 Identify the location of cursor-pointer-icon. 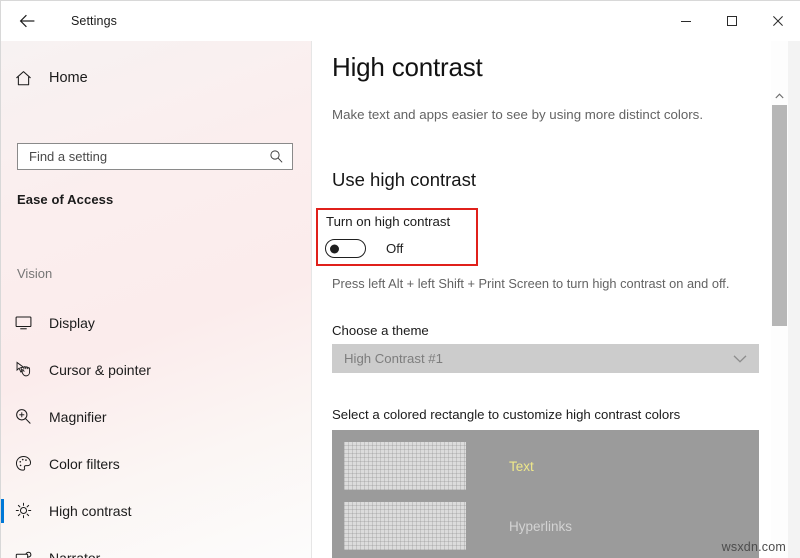
(23, 369).